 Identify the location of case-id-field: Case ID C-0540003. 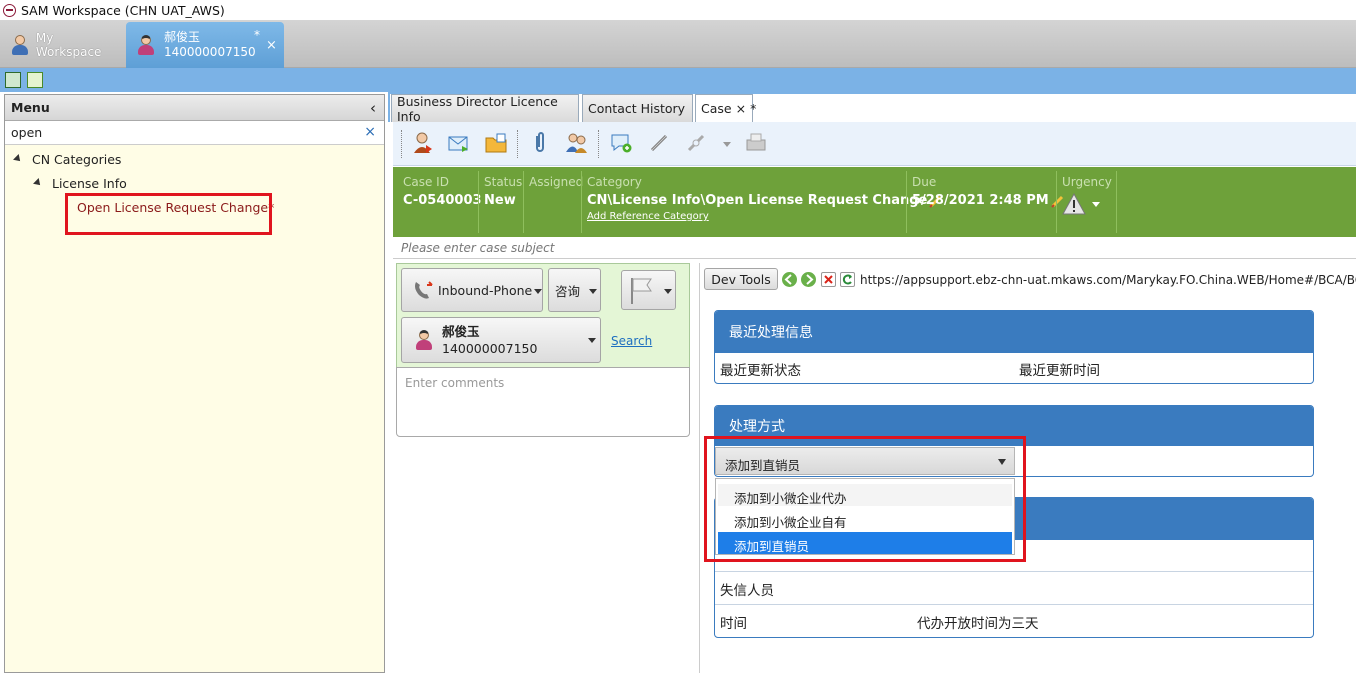
(442, 191).